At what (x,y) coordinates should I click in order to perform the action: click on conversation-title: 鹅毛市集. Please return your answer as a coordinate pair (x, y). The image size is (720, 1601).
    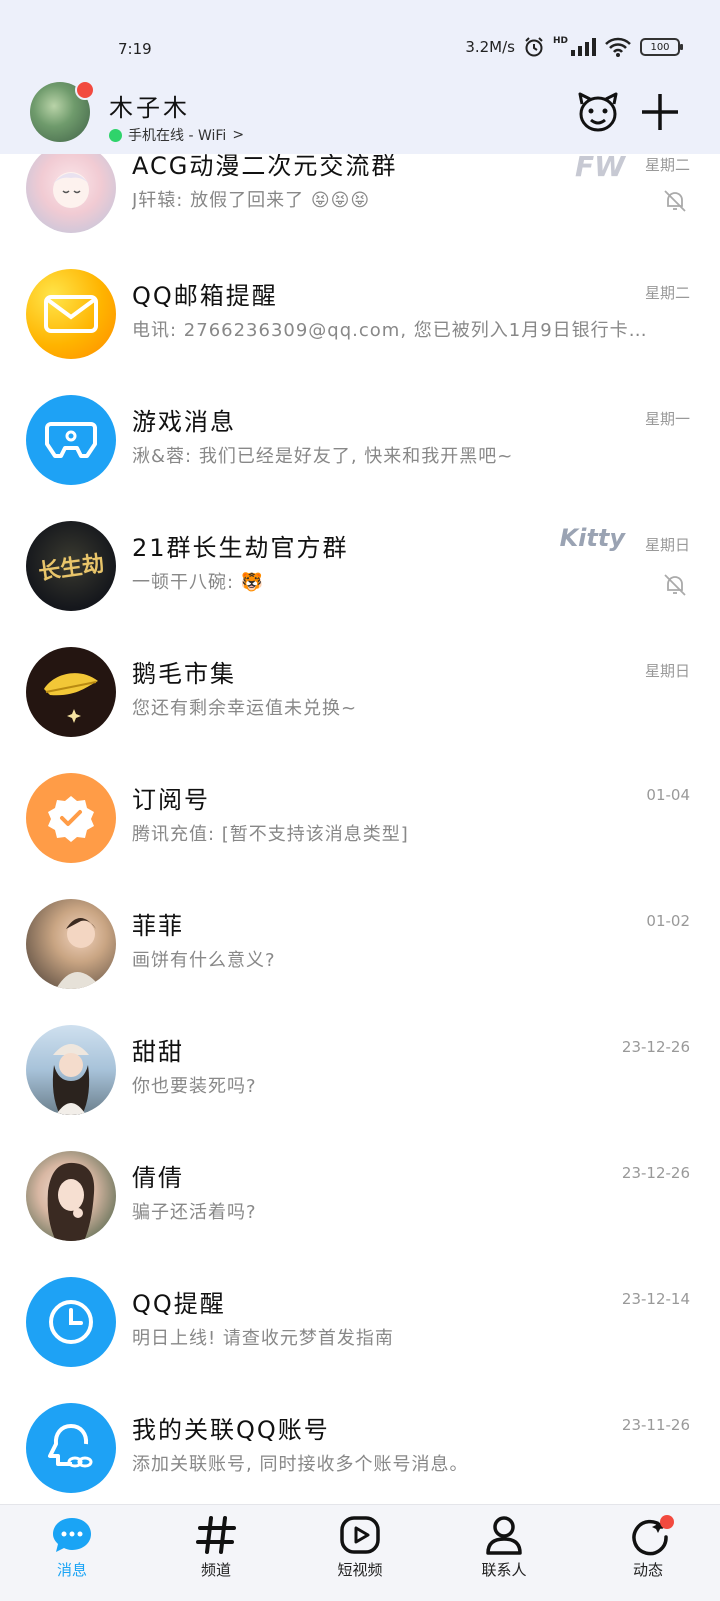
    Looking at the image, I should click on (184, 674).